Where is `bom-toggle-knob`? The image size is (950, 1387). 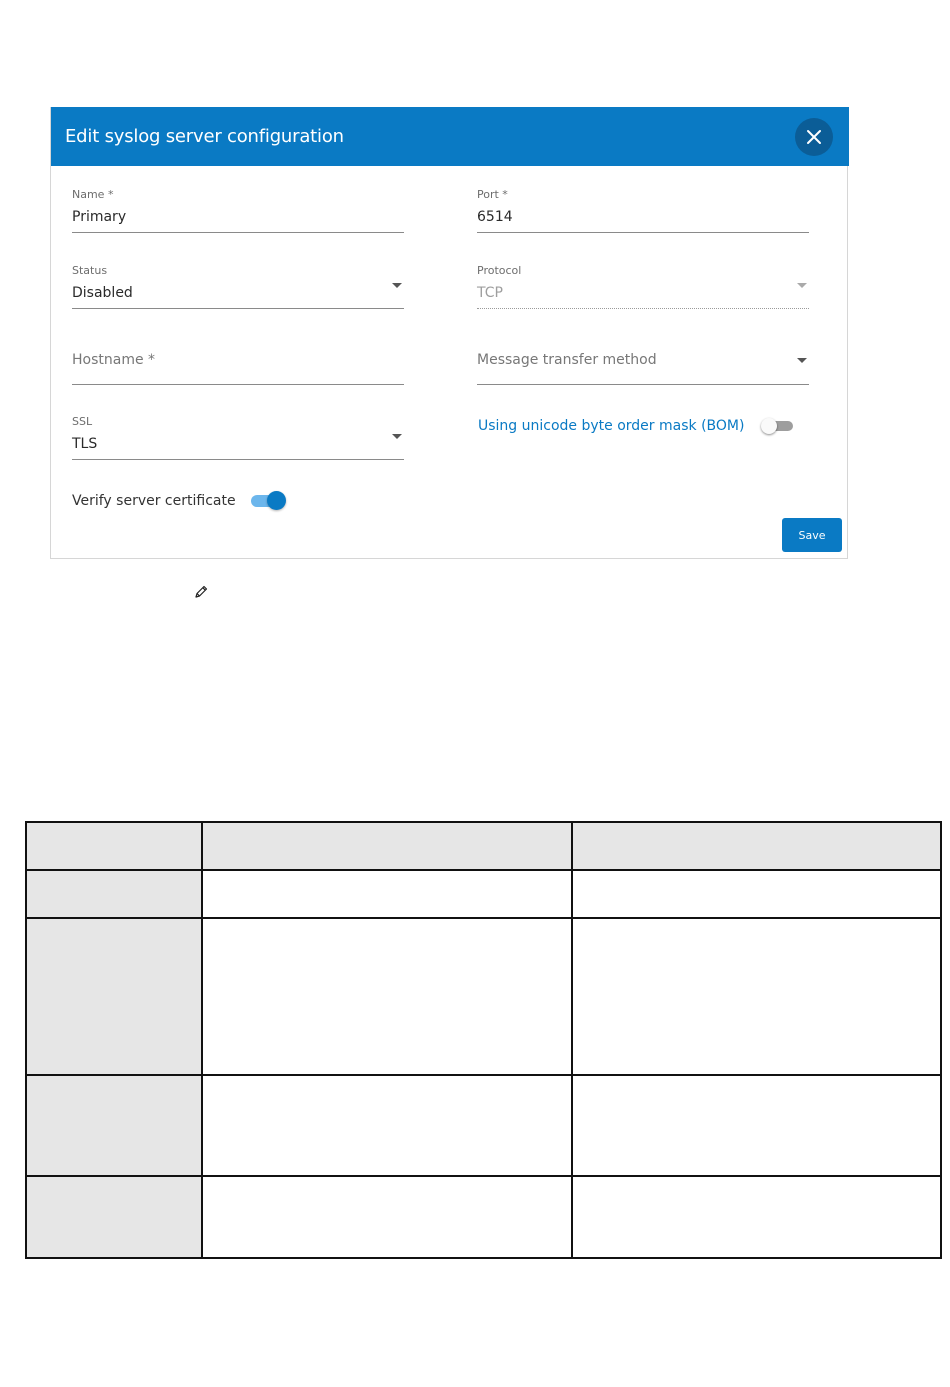
bom-toggle-knob is located at coordinates (769, 426).